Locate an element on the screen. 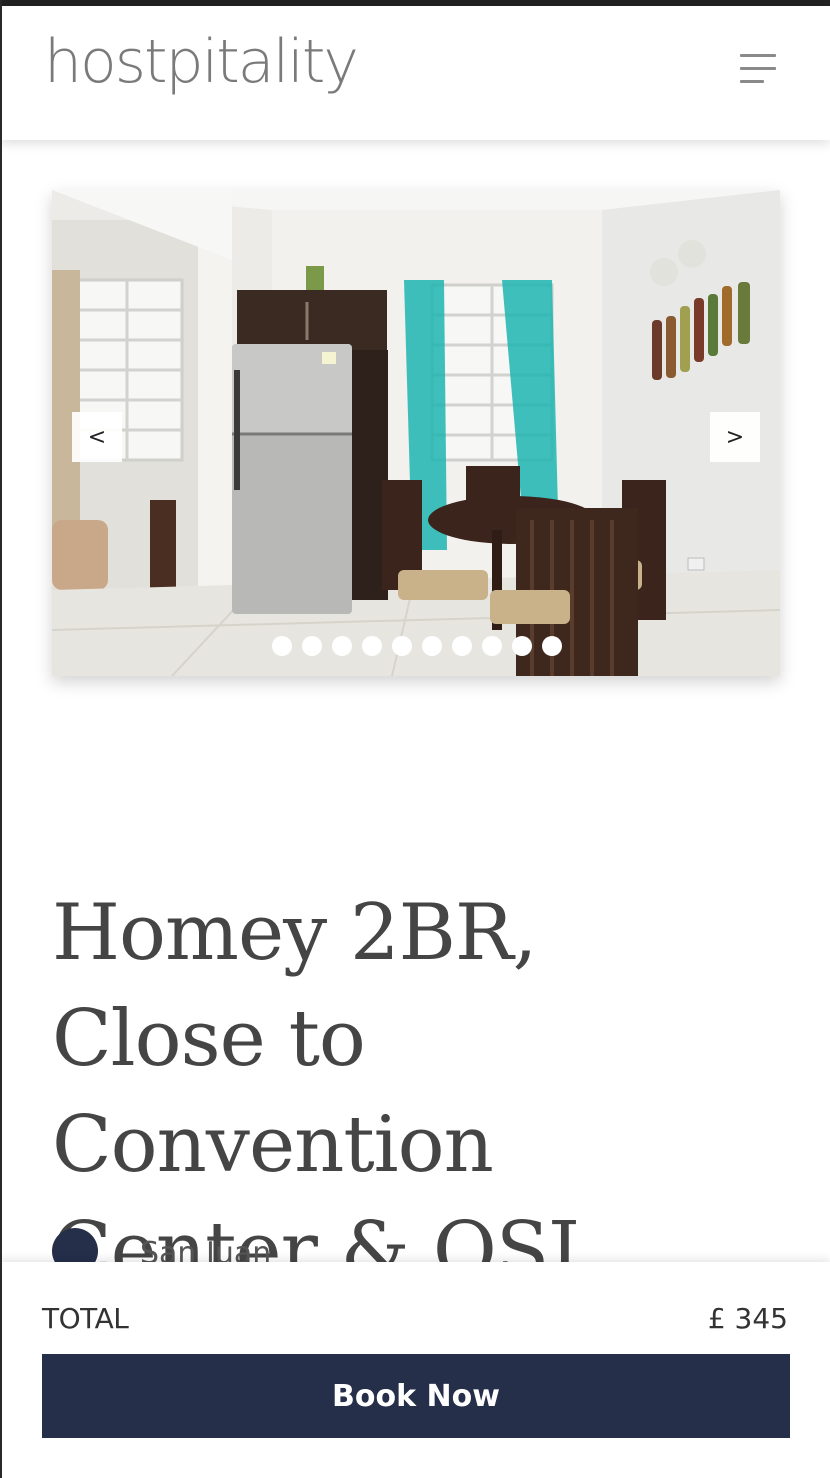 This screenshot has width=830, height=1478. gallery-next-button: > is located at coordinates (735, 437).